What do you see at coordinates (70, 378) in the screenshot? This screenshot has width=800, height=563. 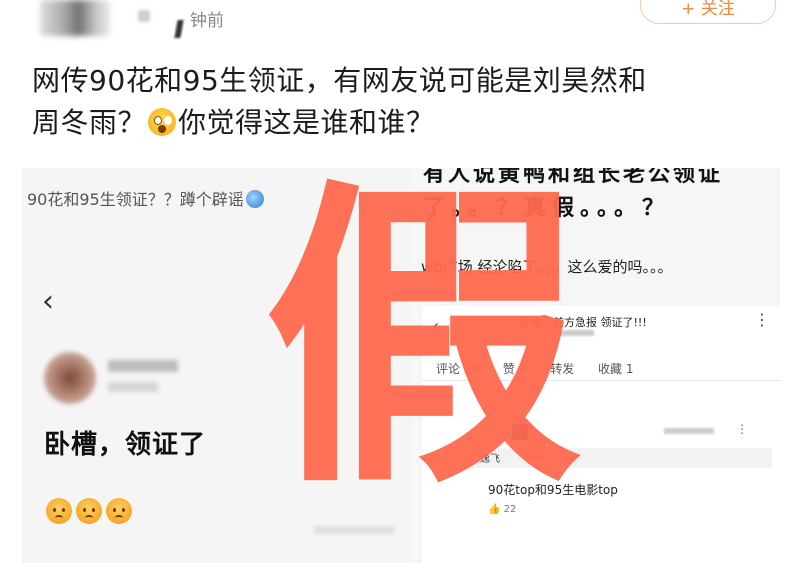 I see `commenter-avatar` at bounding box center [70, 378].